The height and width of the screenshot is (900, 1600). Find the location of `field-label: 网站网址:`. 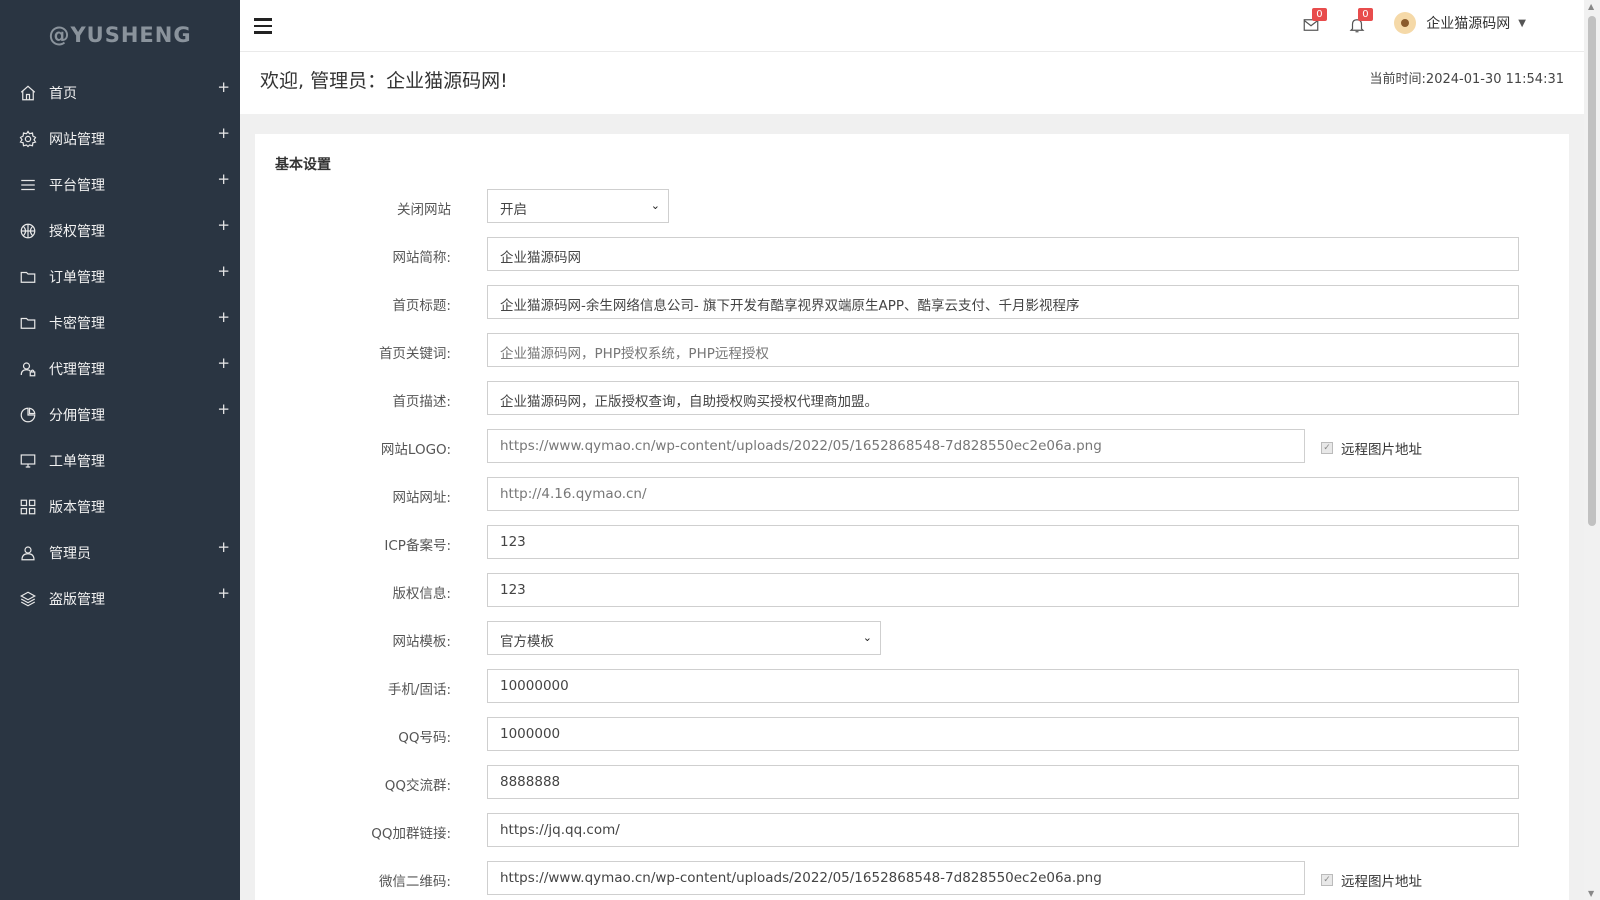

field-label: 网站网址: is located at coordinates (421, 498).